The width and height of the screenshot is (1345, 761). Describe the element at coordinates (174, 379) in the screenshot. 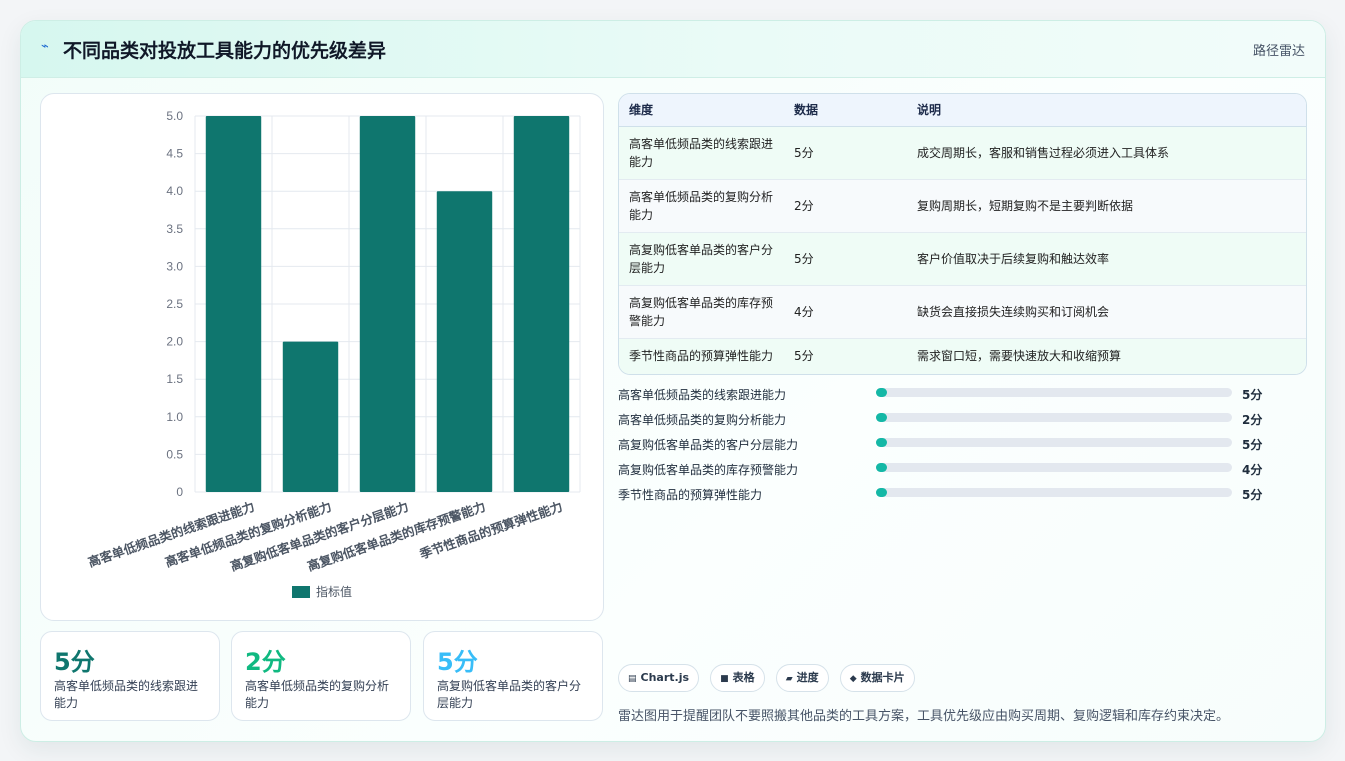

I see `y-tick-label: 1.5` at that location.